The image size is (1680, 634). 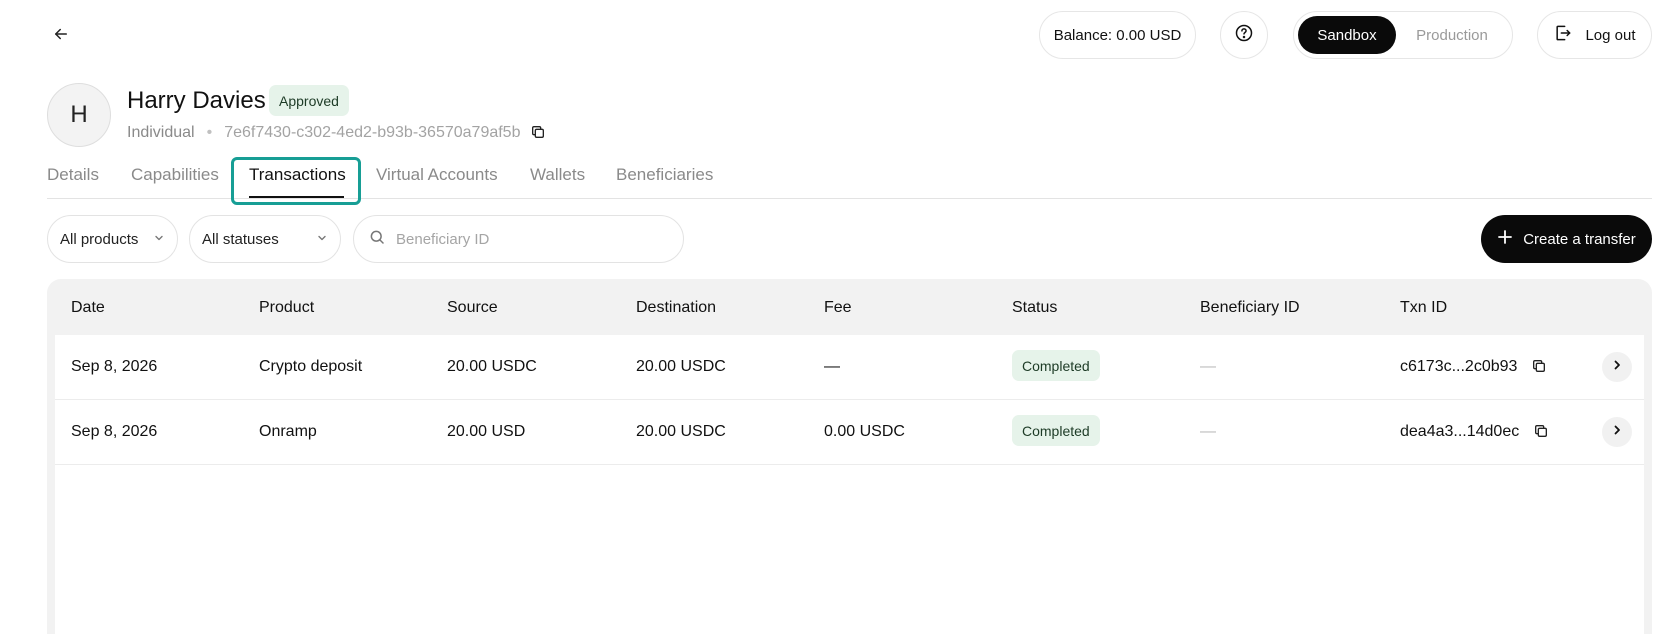 I want to click on environment-toggle: Sandbox Production, so click(x=1403, y=35).